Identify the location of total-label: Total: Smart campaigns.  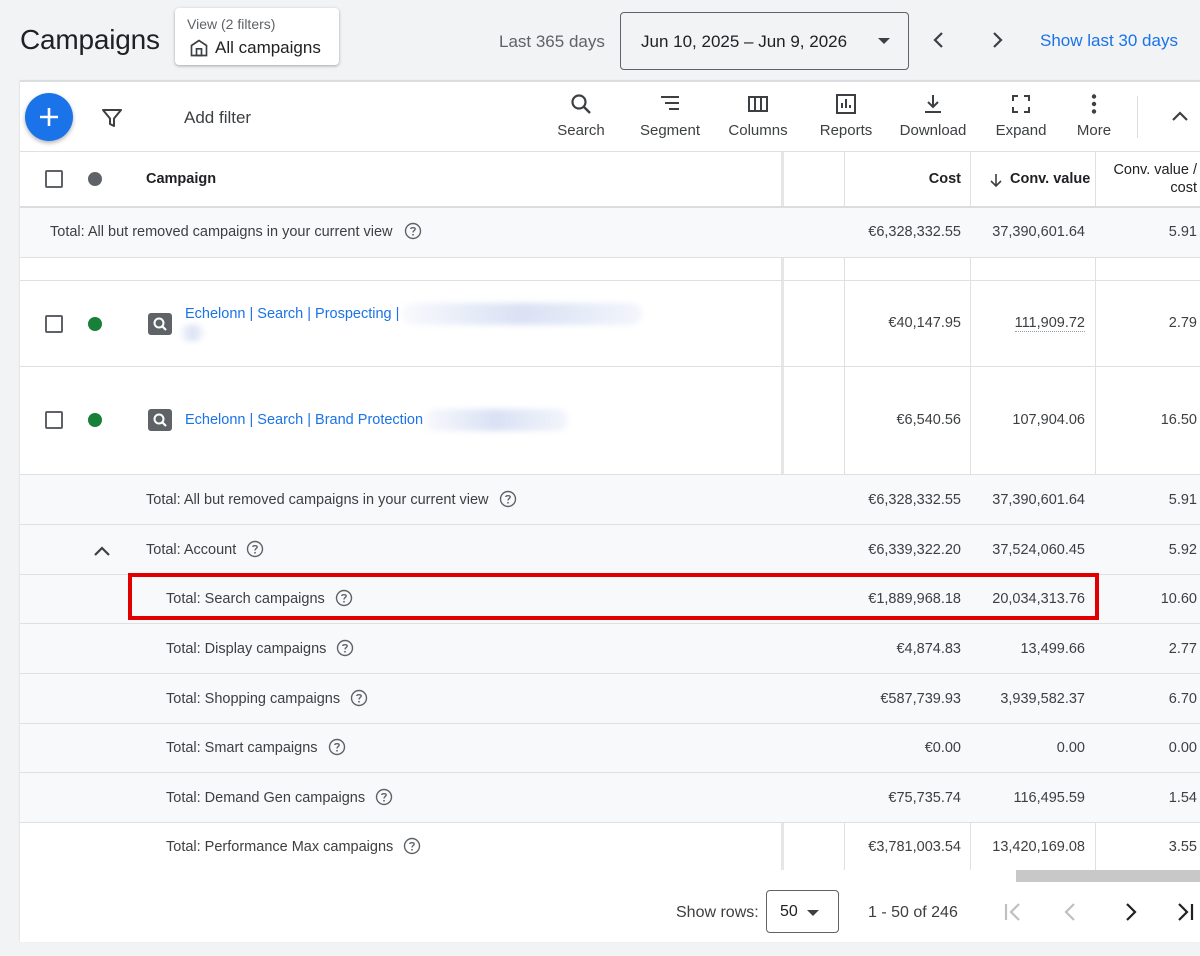
(242, 748).